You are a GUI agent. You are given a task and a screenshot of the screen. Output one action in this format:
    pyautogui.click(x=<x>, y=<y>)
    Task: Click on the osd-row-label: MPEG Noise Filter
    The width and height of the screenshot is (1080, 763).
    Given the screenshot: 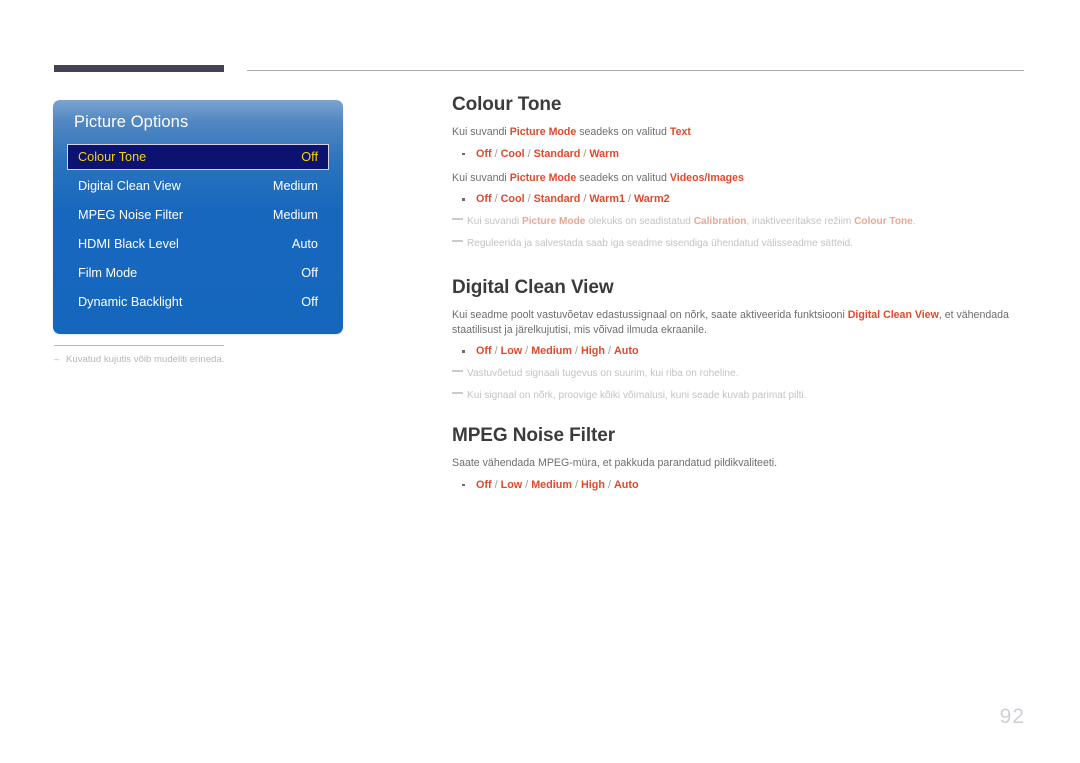 What is the action you would take?
    pyautogui.click(x=131, y=215)
    